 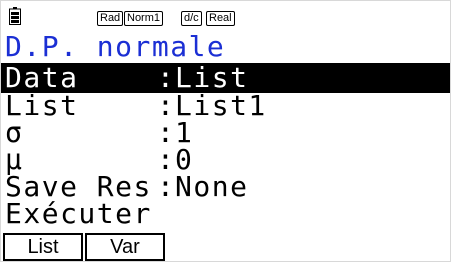 I want to click on setting-row-list: List : List1, so click(x=225, y=106).